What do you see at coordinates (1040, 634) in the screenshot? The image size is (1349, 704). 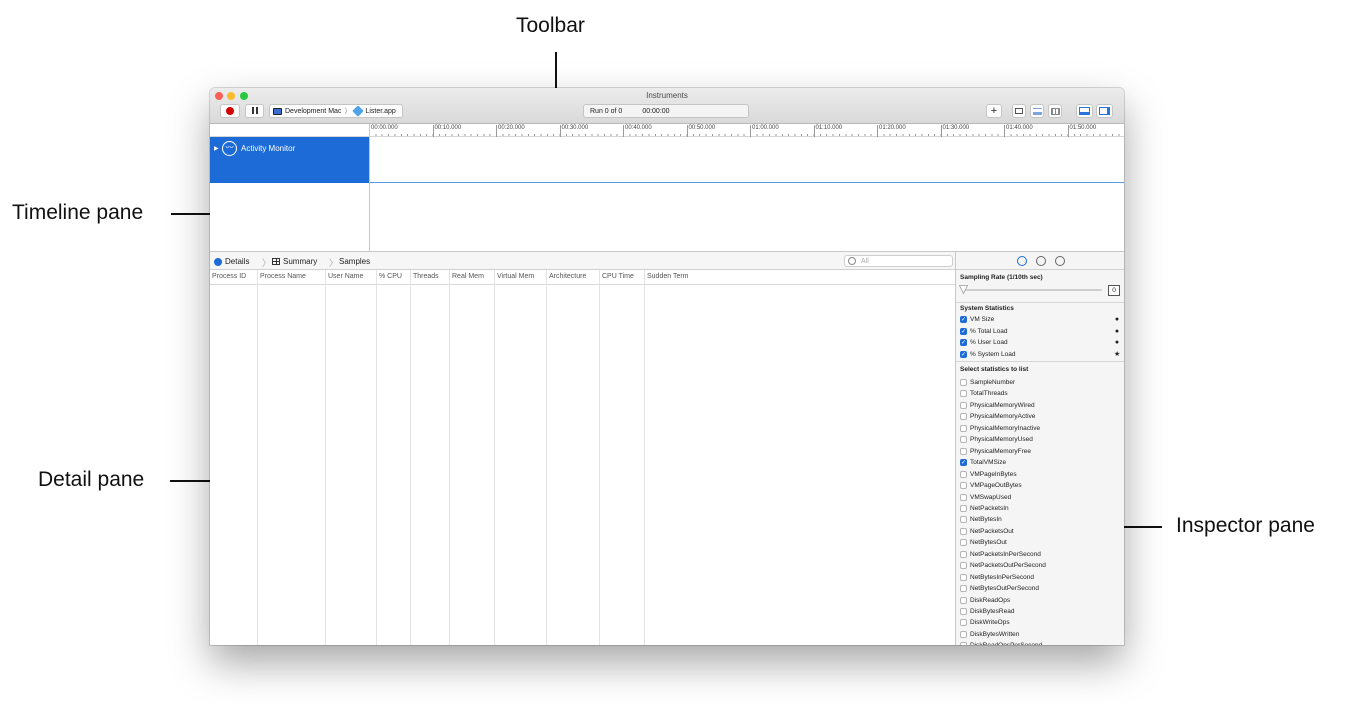 I see `statistic-row: DiskBytesWritten` at bounding box center [1040, 634].